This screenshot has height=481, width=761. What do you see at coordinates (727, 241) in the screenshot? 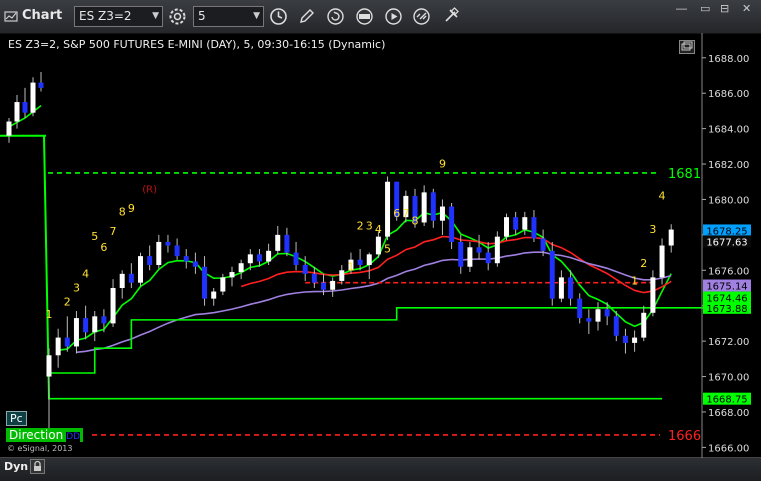
I see `price-label: 1677.63` at bounding box center [727, 241].